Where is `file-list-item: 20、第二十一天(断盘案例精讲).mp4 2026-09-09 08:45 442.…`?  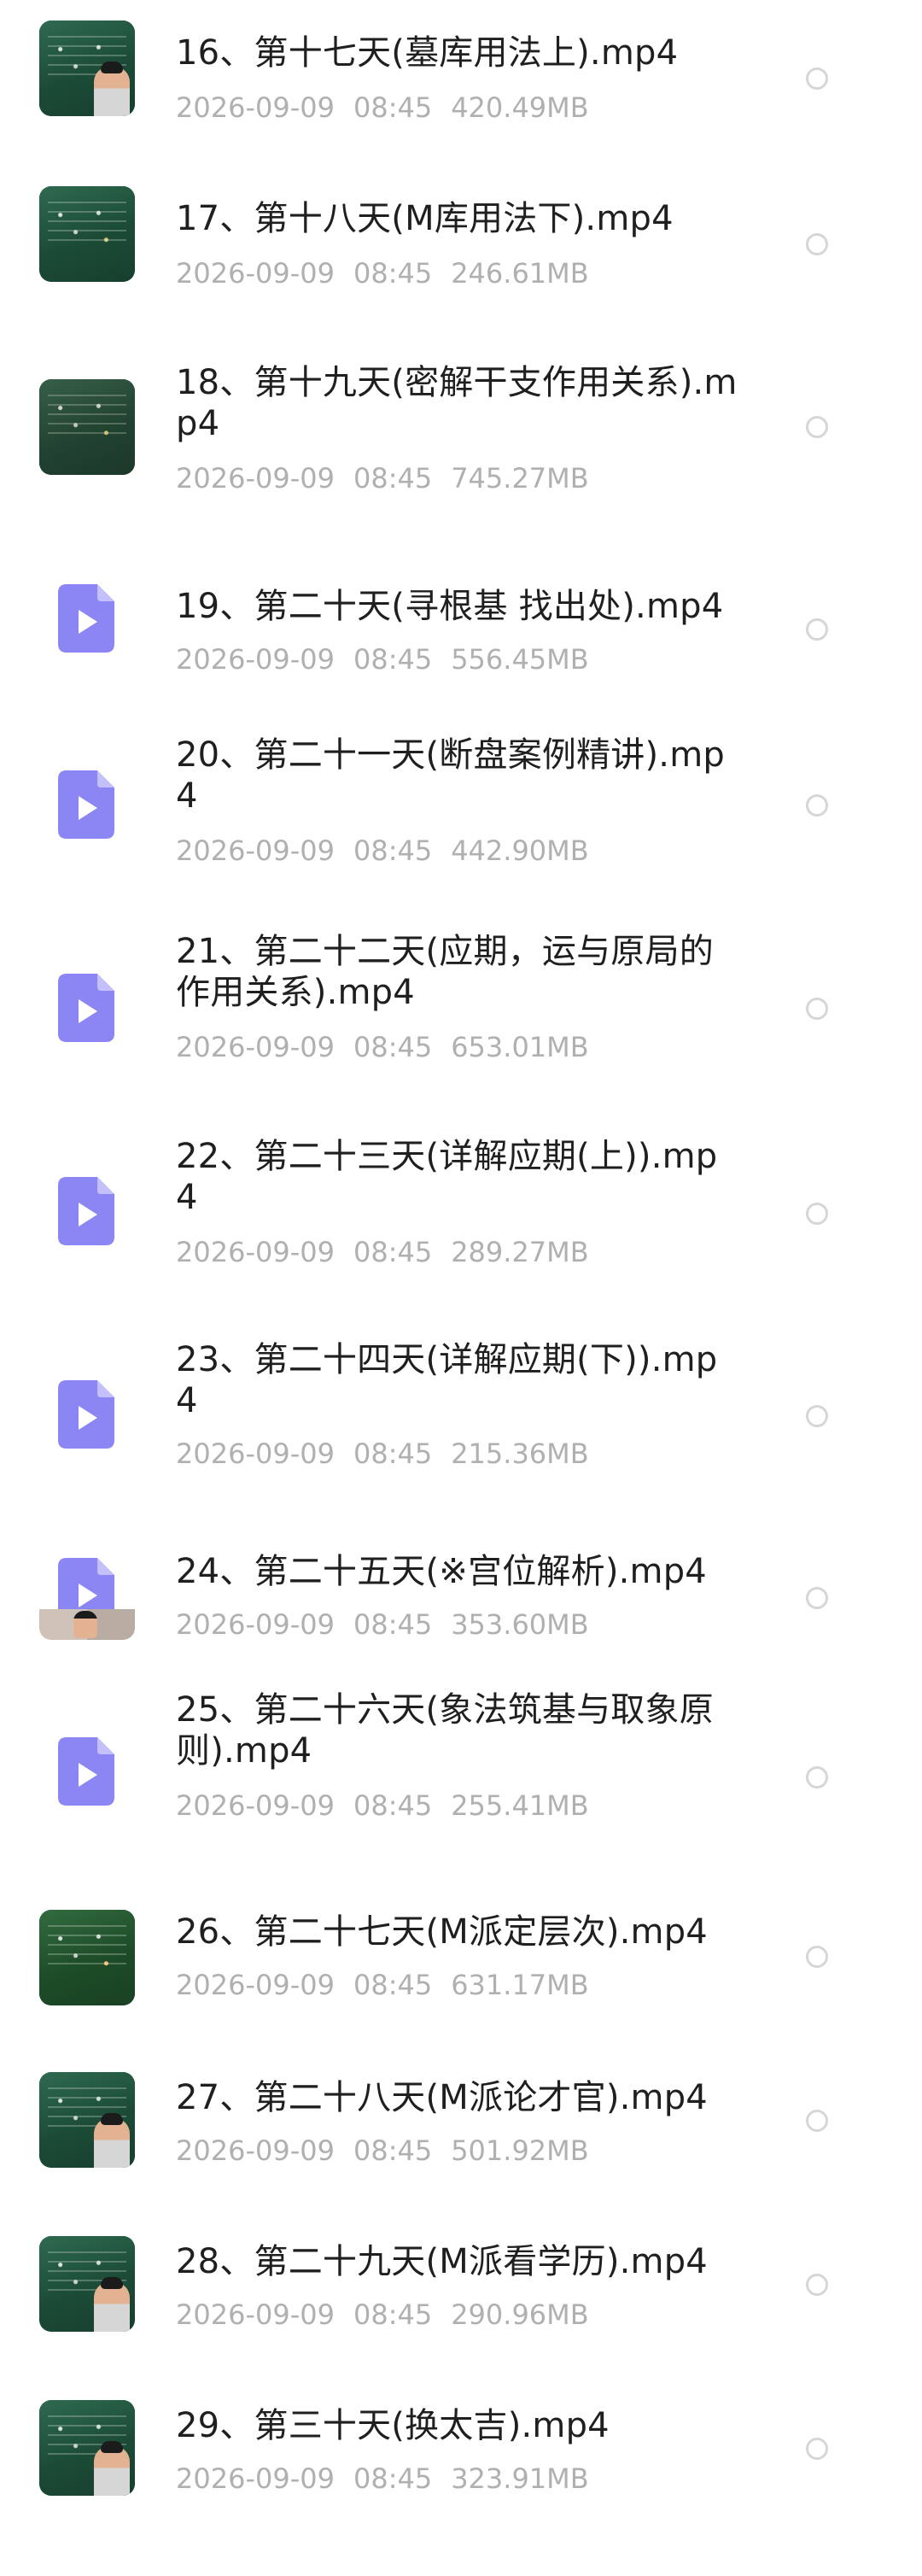
file-list-item: 20、第二十一天(断盘案例精讲).mp4 2026-09-09 08:45 442.… is located at coordinates (461, 811).